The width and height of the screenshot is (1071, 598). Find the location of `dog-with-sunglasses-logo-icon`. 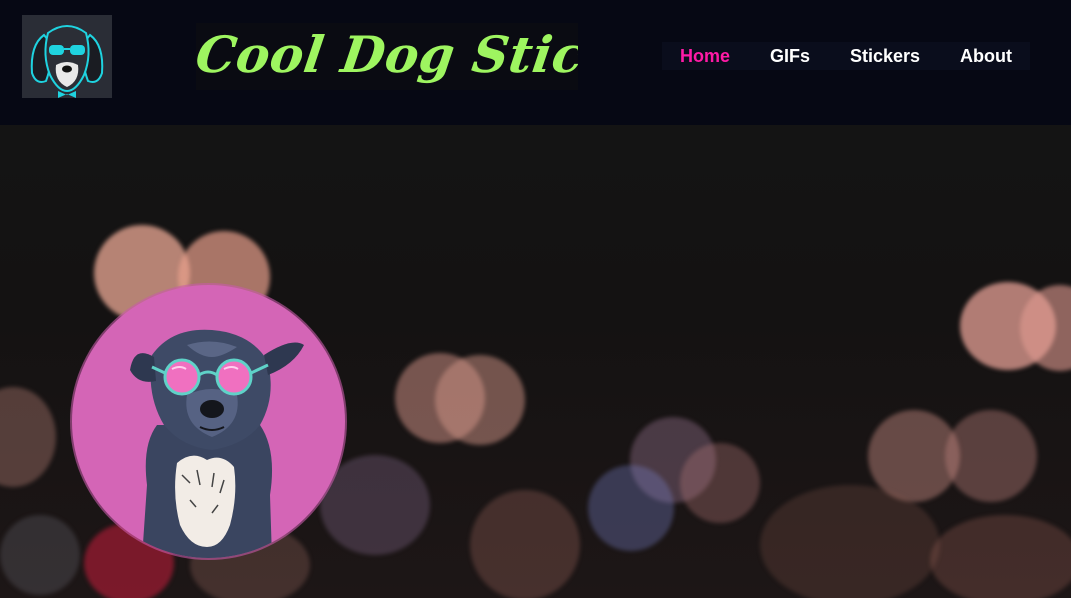

dog-with-sunglasses-logo-icon is located at coordinates (67, 61).